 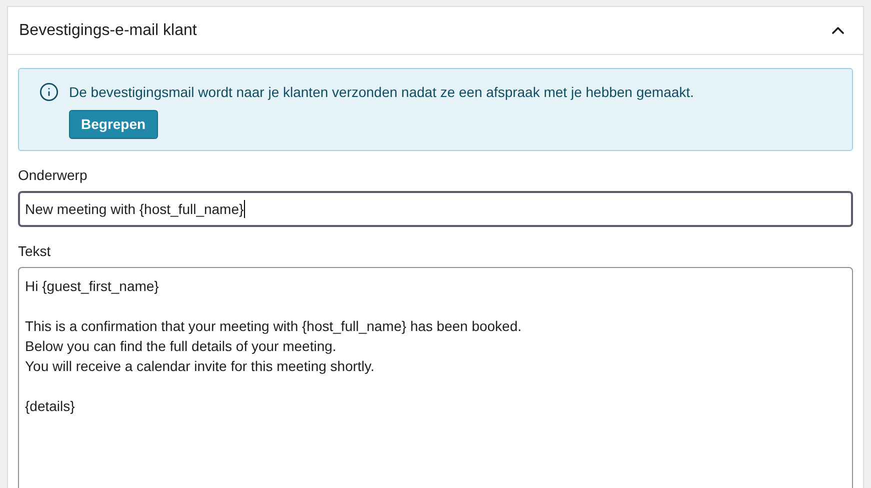 What do you see at coordinates (50, 406) in the screenshot?
I see `body-line: {details}` at bounding box center [50, 406].